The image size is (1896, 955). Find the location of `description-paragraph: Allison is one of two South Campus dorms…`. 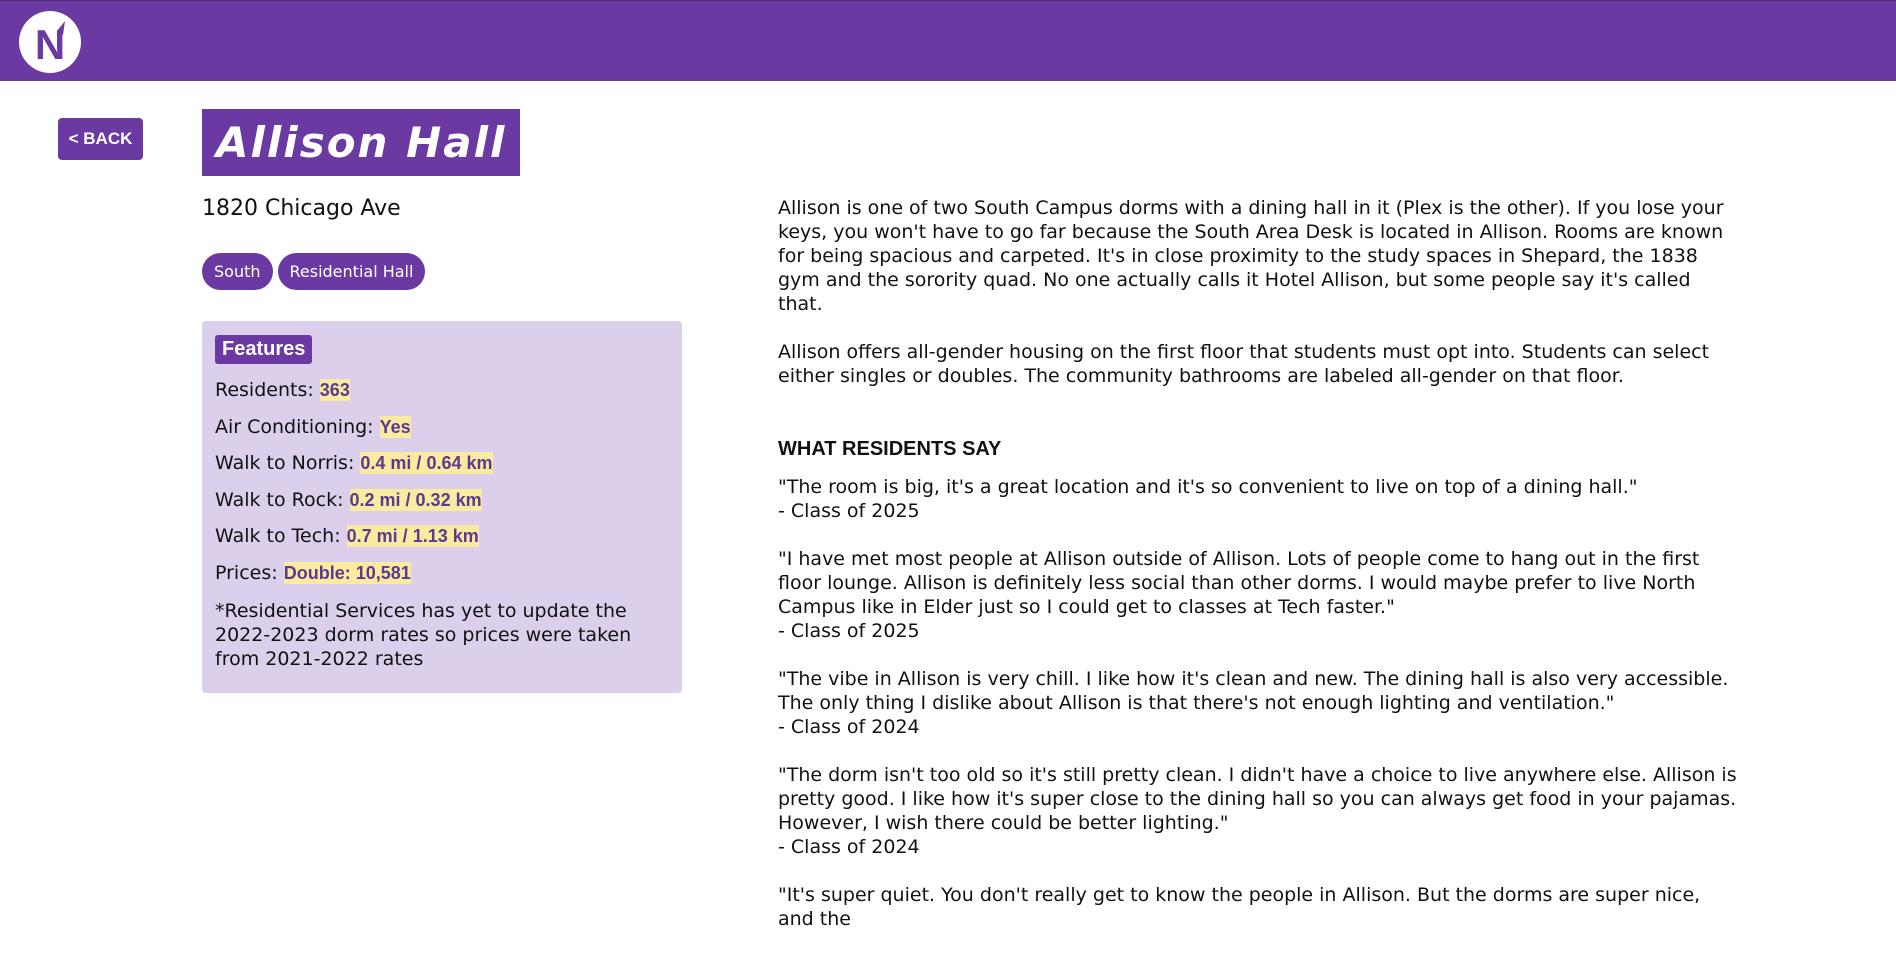

description-paragraph: Allison is one of two South Campus dorms… is located at coordinates (1251, 256).